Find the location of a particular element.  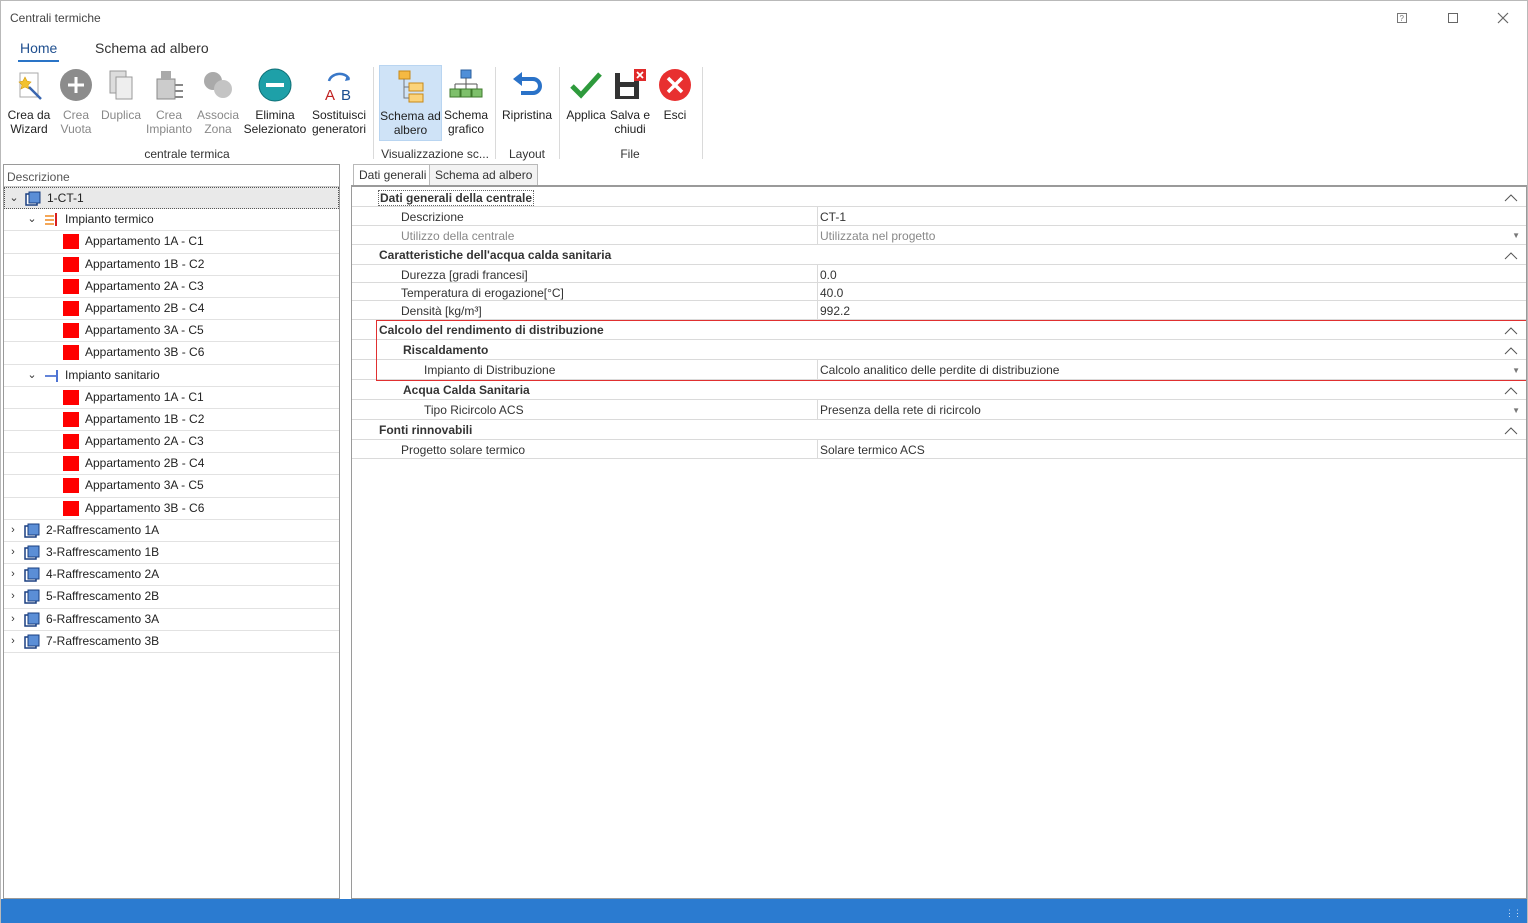

category-title: Fonti rinnovabili is located at coordinates (426, 430).